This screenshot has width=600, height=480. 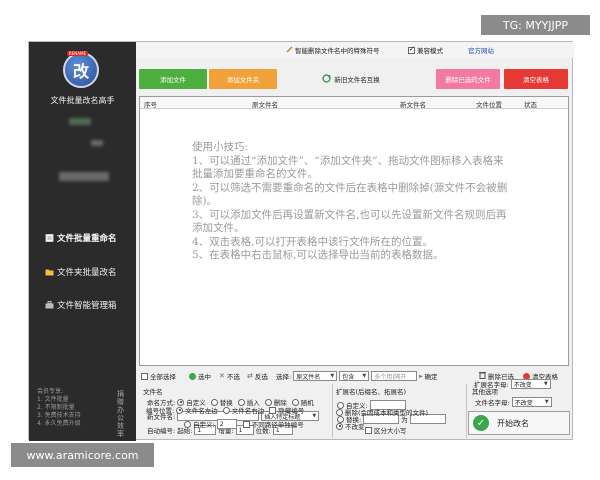 I want to click on hide-number-checkbox, so click(x=273, y=410).